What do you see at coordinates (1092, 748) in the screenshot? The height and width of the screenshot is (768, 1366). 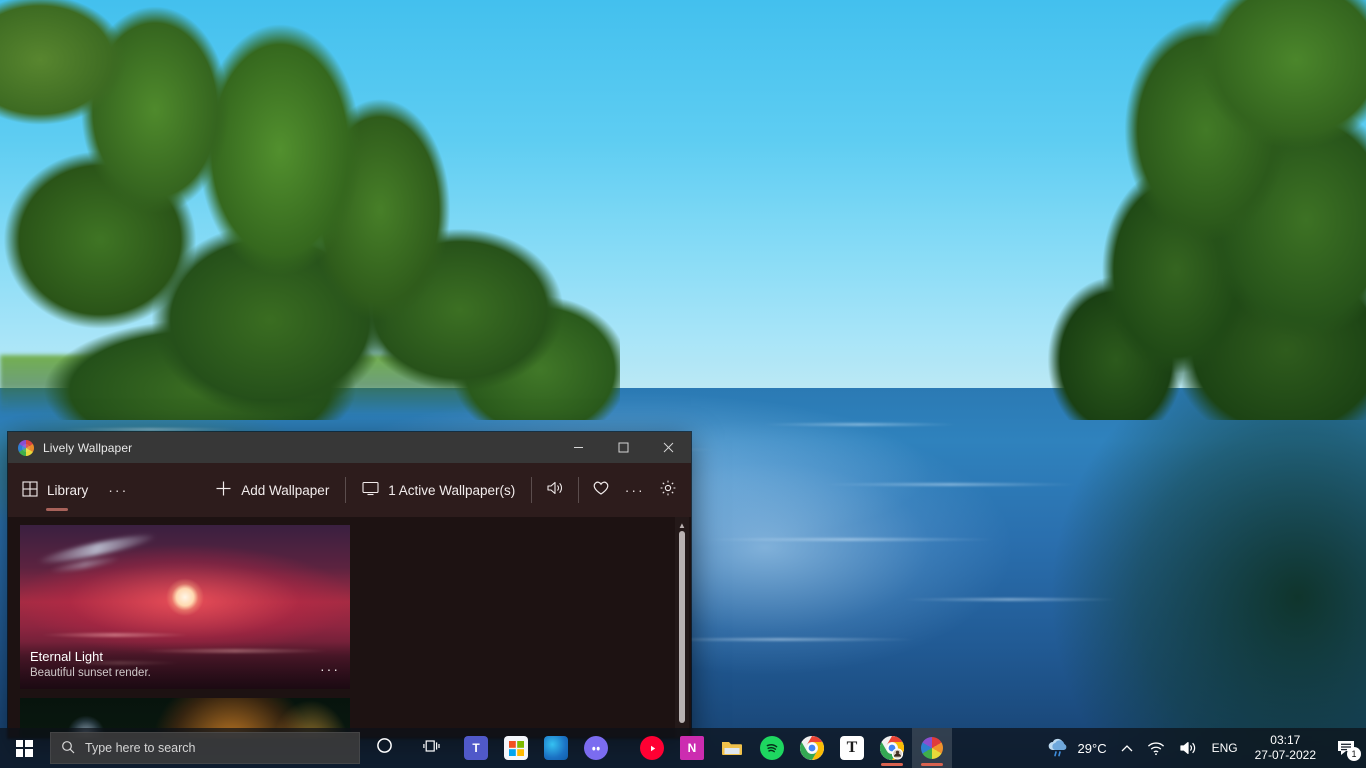 I see `temperature-label: 29°C` at bounding box center [1092, 748].